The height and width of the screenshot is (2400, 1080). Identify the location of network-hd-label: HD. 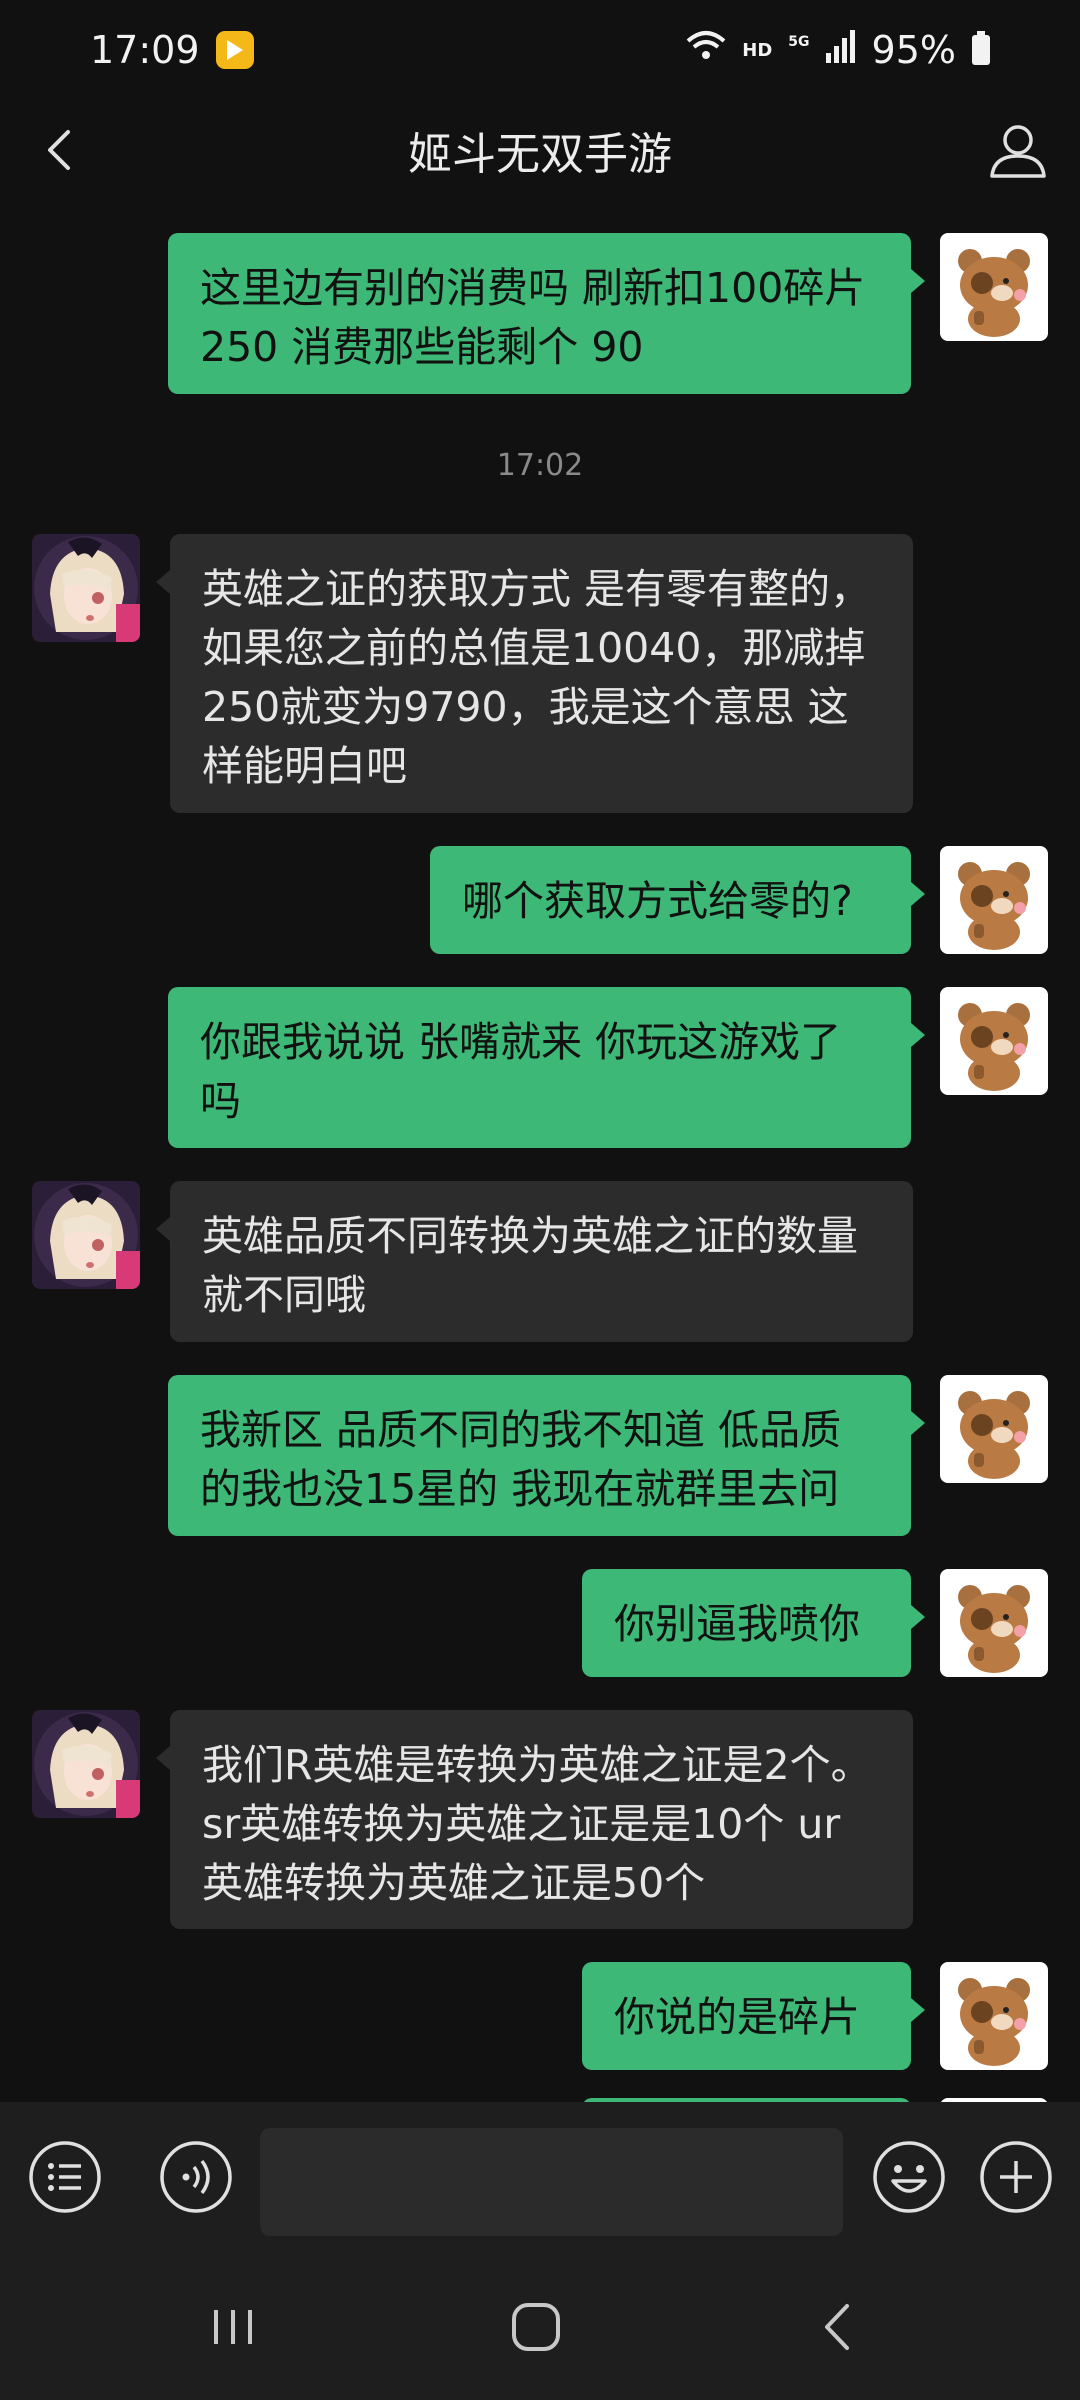
(757, 50).